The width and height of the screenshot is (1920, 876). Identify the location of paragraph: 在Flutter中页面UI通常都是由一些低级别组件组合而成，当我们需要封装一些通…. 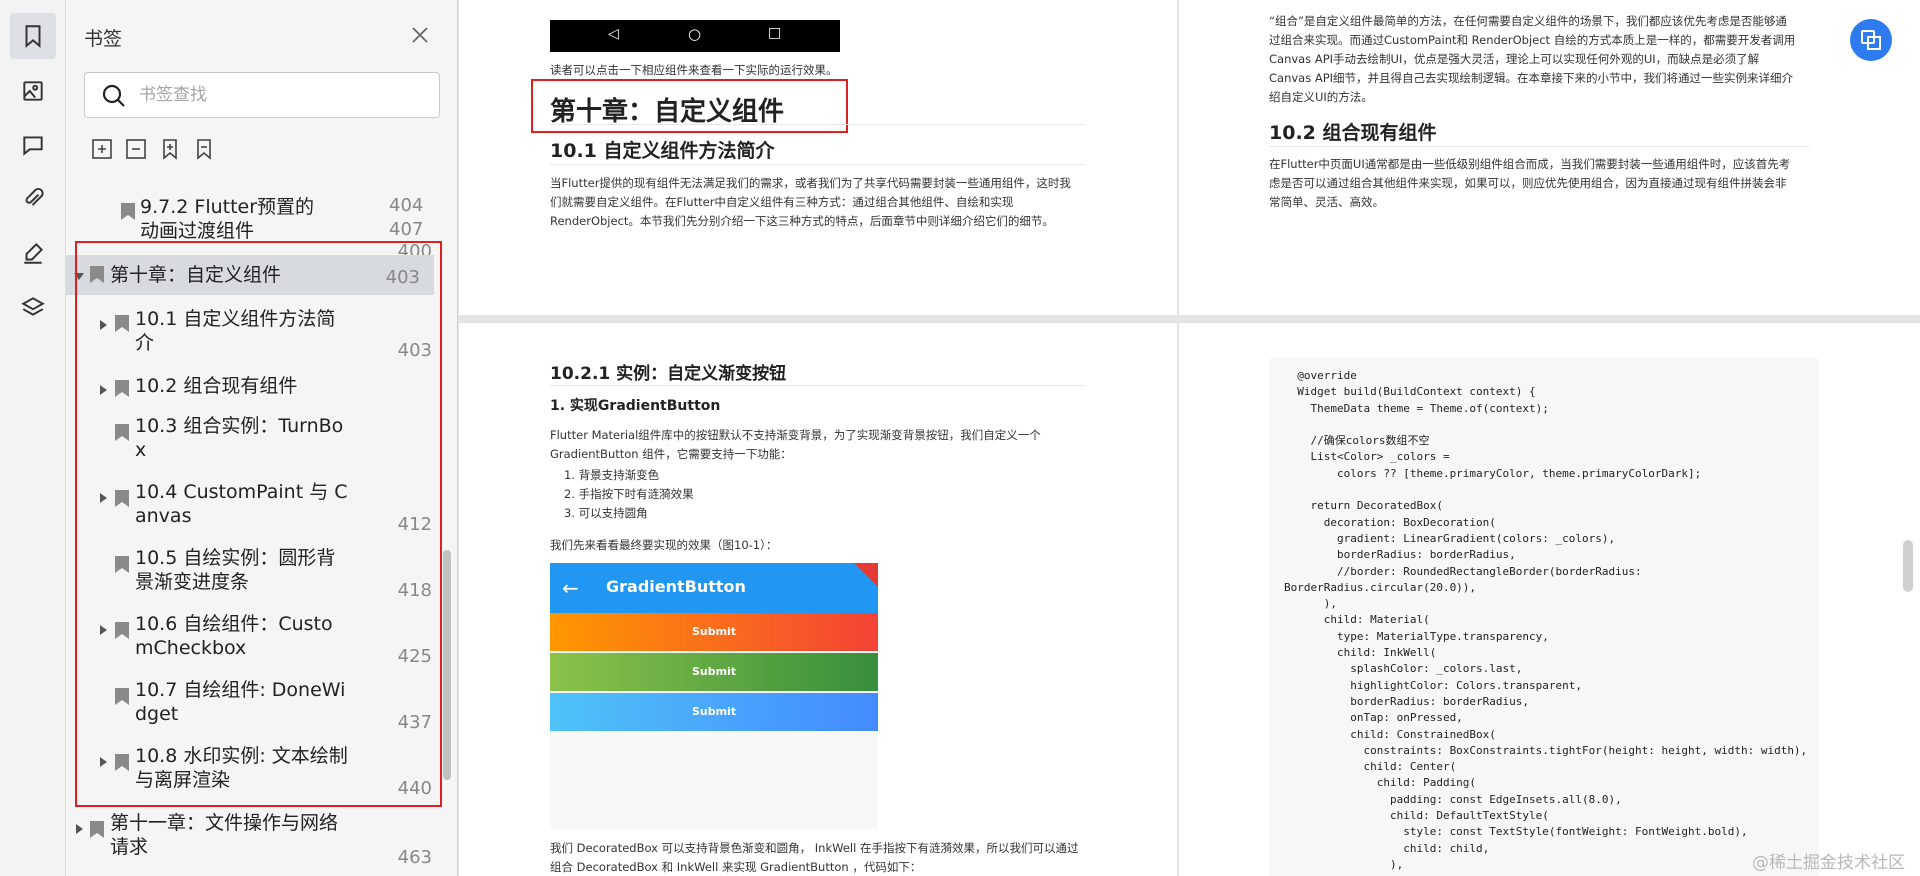
(1530, 183).